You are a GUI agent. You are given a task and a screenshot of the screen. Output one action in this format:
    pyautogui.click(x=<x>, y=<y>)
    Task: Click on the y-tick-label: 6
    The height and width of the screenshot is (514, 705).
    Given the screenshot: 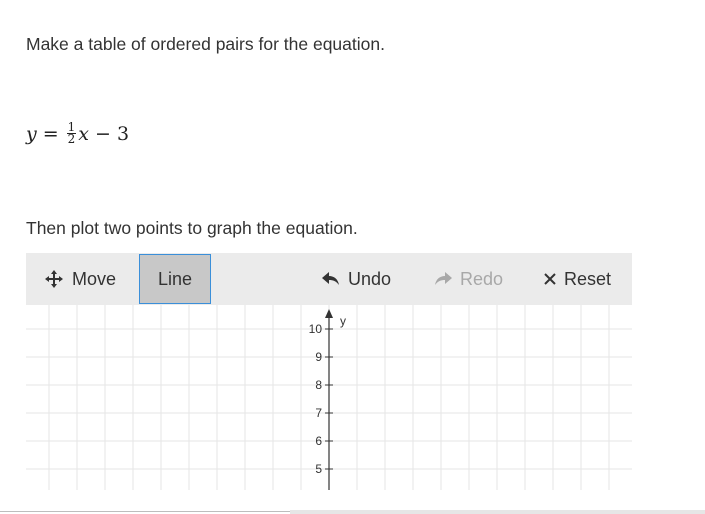 What is the action you would take?
    pyautogui.click(x=318, y=441)
    